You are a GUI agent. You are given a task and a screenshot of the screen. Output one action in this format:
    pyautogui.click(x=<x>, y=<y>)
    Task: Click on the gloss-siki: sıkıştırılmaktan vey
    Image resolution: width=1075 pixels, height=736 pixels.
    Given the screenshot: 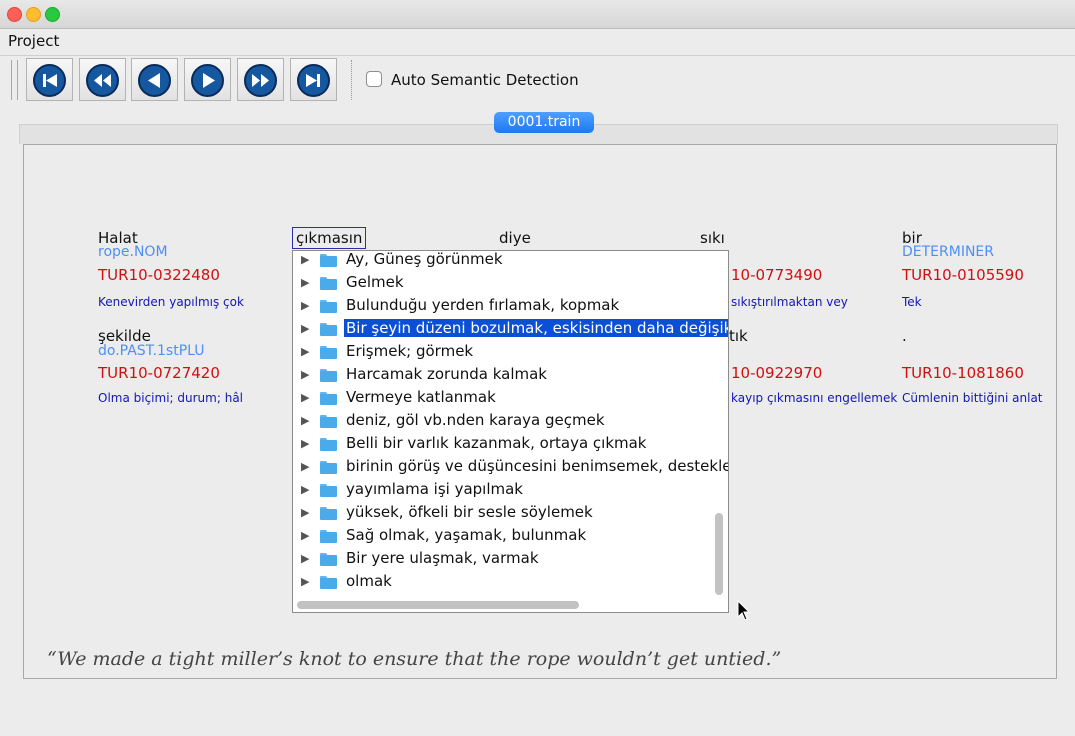 What is the action you would take?
    pyautogui.click(x=789, y=302)
    